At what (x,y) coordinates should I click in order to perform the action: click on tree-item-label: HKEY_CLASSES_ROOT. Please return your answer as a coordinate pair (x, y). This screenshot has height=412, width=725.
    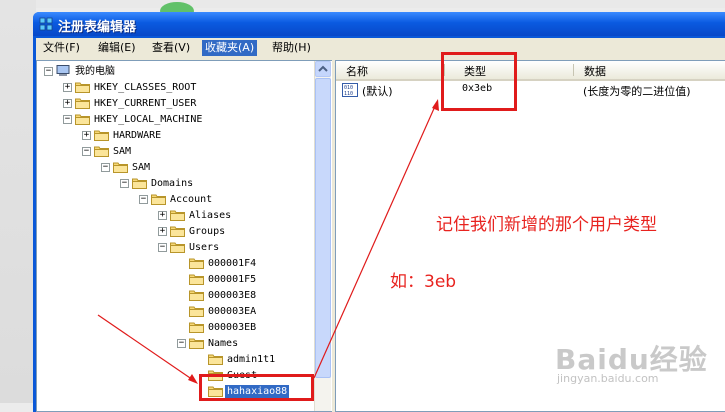
    Looking at the image, I should click on (145, 87).